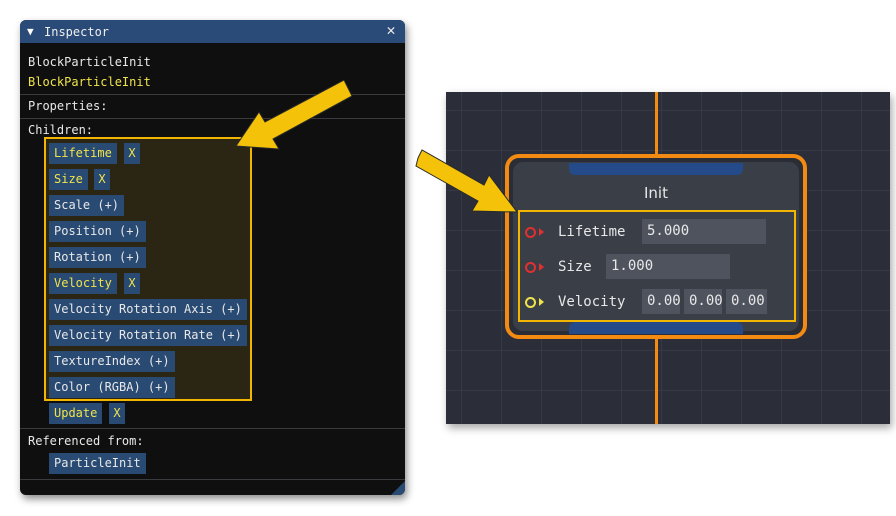 Image resolution: width=896 pixels, height=516 pixels. I want to click on add-scale-button: Scale (+), so click(87, 205).